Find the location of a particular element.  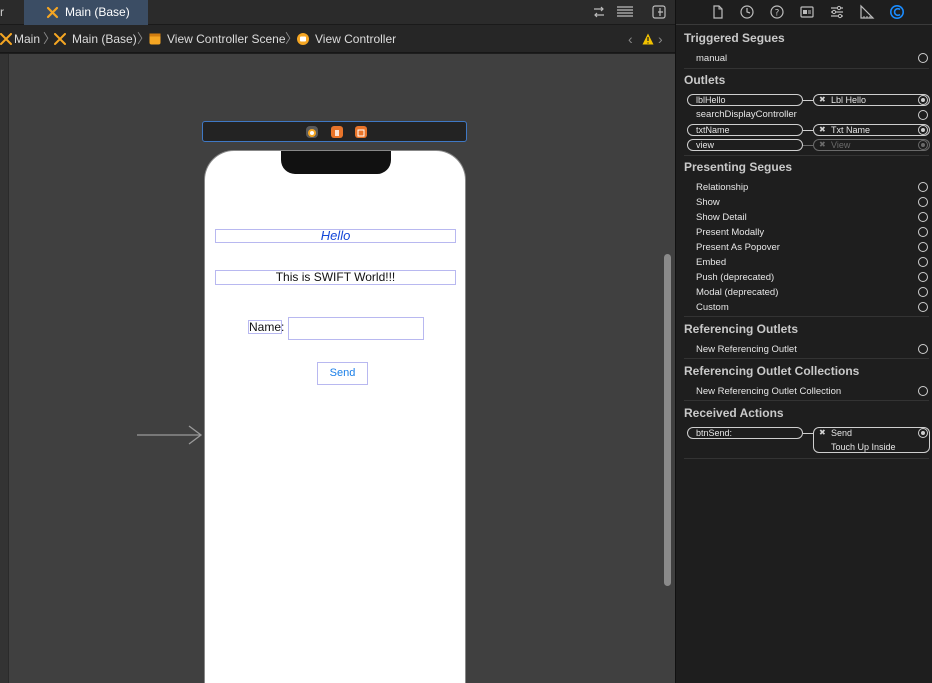

scene-dock is located at coordinates (334, 131).